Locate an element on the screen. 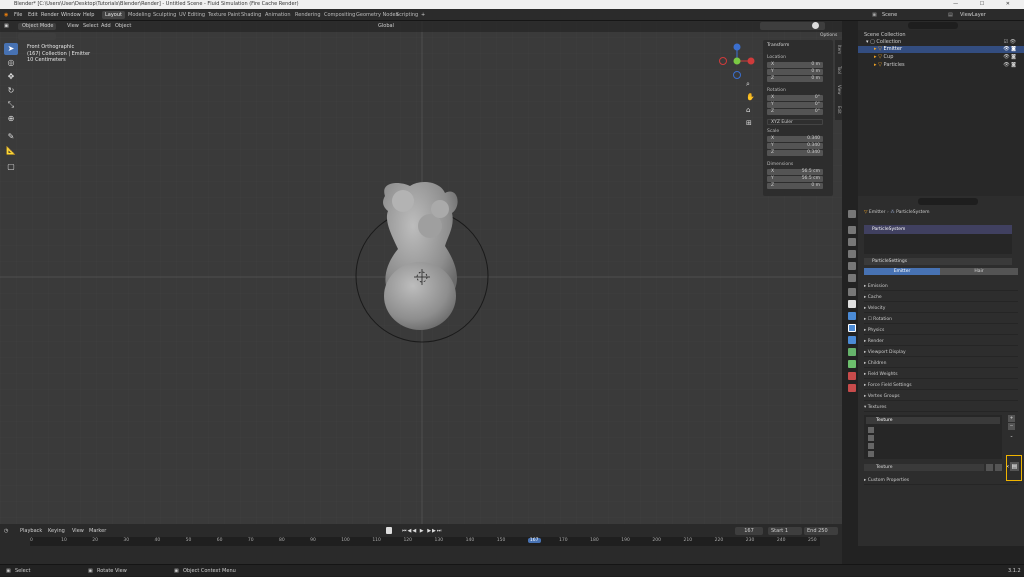  texture-tab-icon is located at coordinates (852, 388).